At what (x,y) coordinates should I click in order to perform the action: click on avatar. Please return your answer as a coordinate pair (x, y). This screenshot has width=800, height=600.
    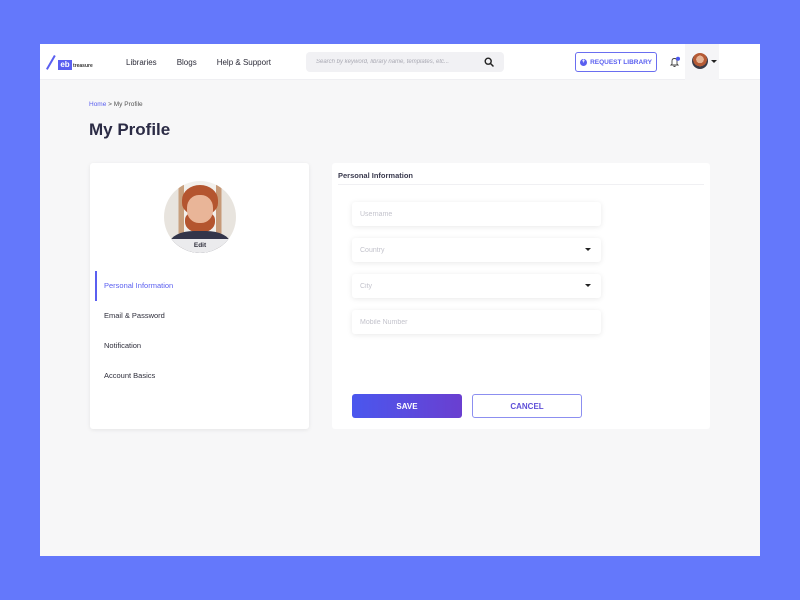
    Looking at the image, I should click on (700, 61).